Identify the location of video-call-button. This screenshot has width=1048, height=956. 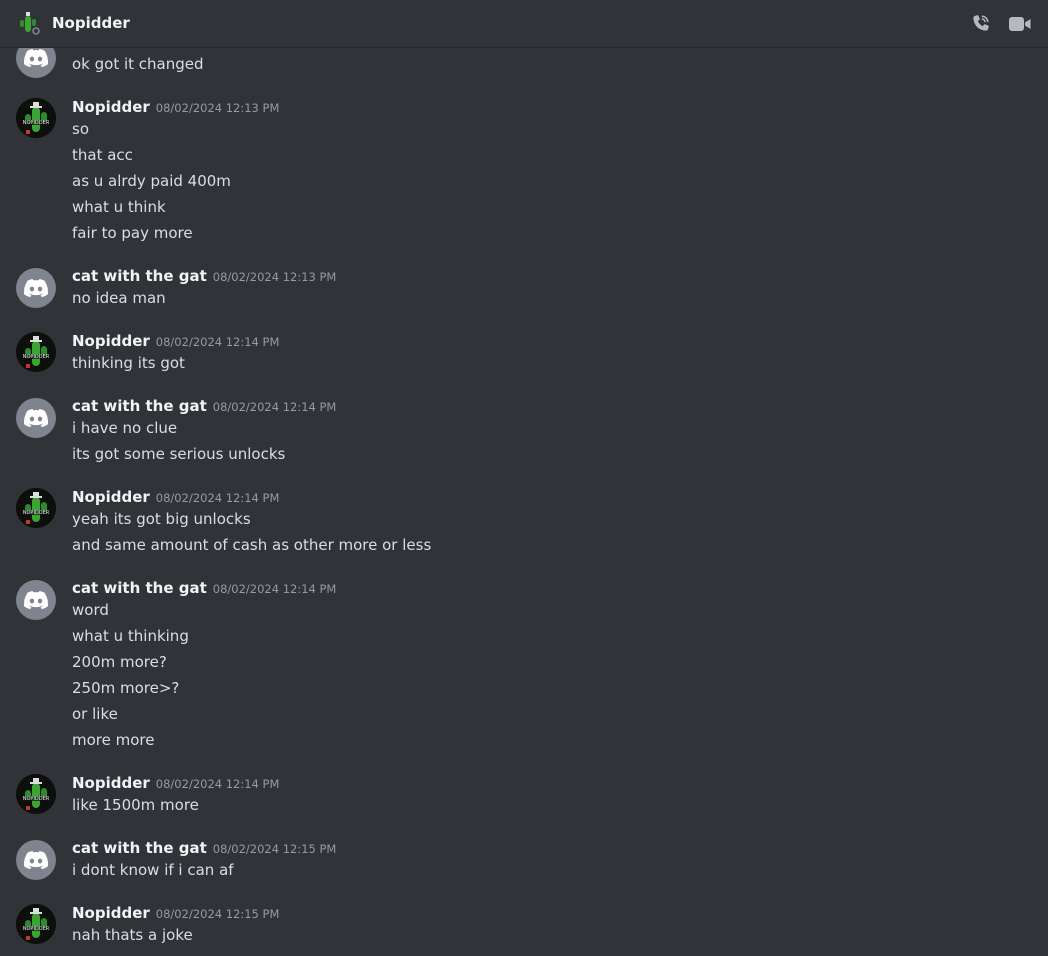
(1020, 24).